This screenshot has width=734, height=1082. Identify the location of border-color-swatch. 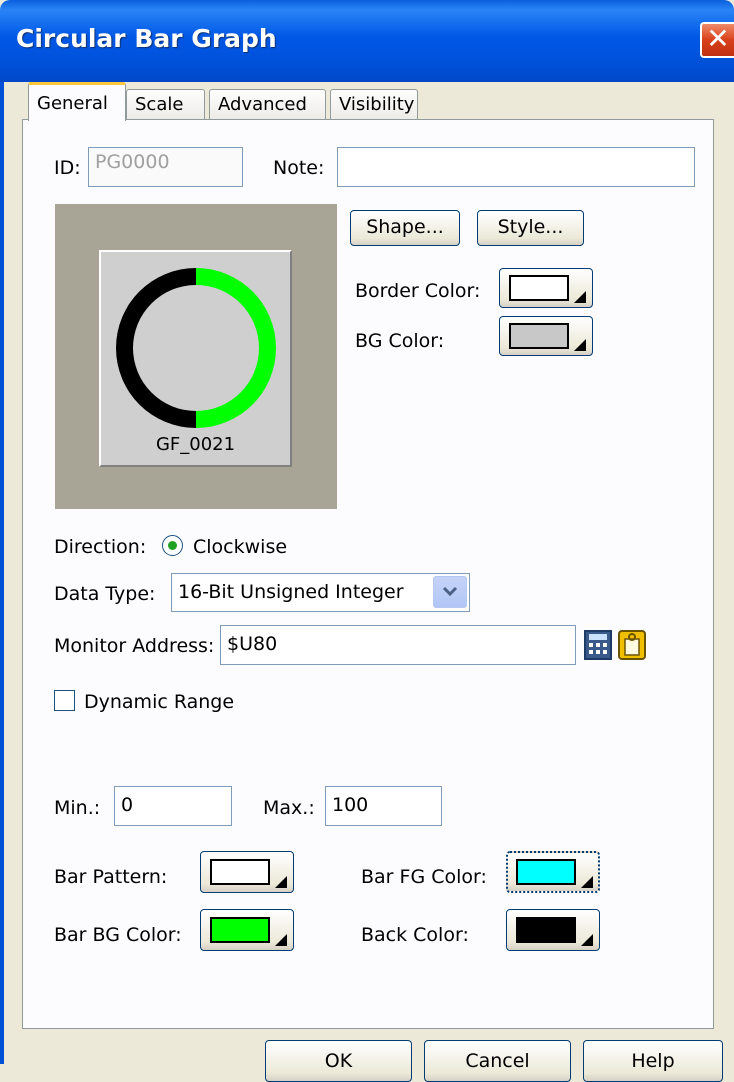
(539, 288).